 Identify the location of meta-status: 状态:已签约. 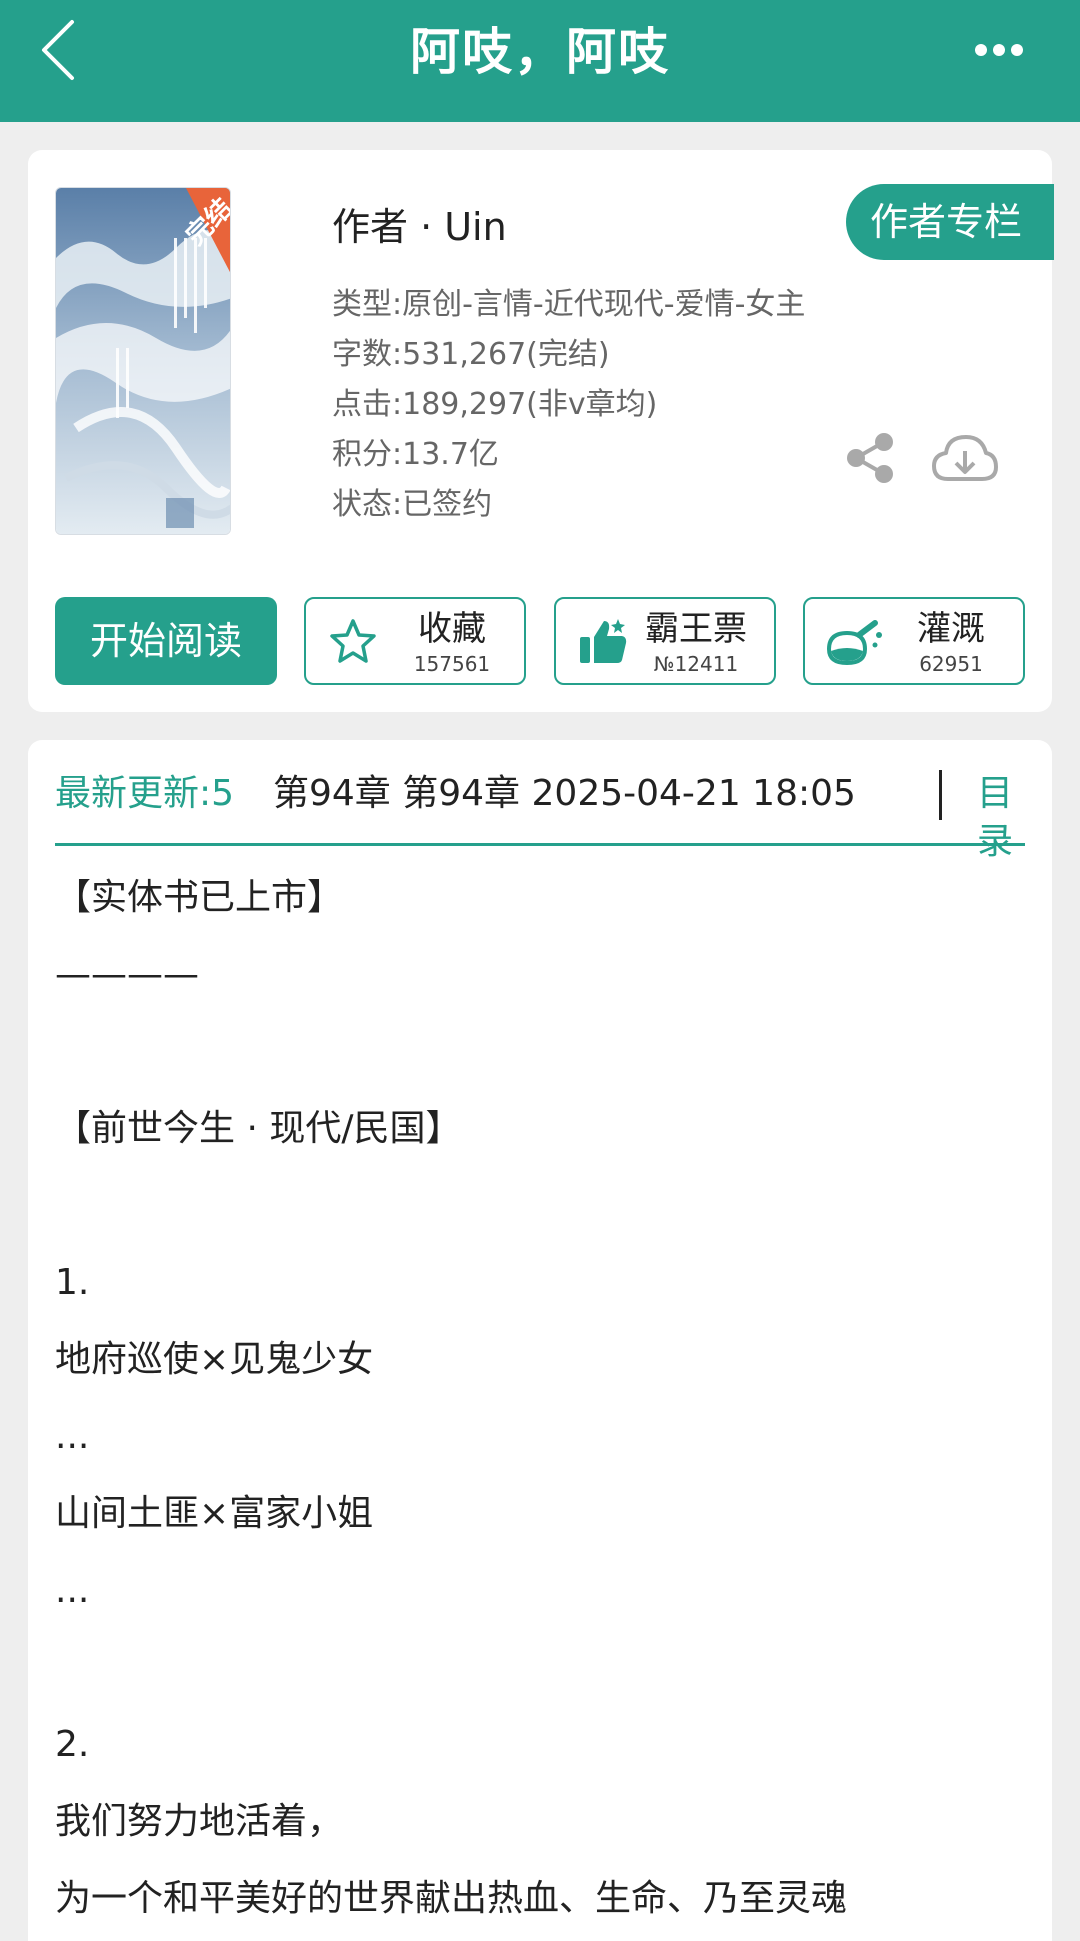
(412, 504).